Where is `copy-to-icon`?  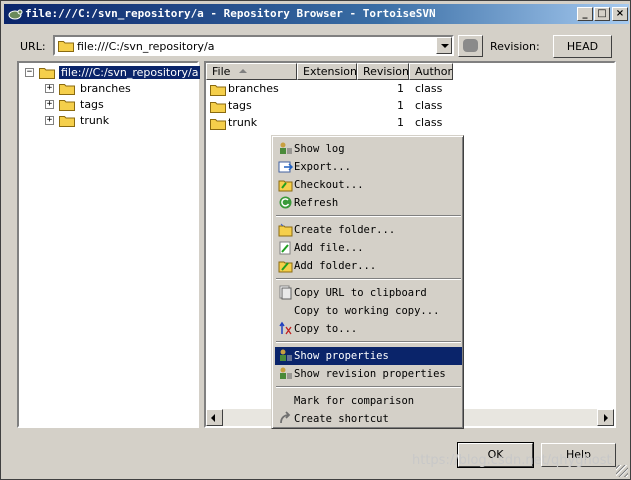 copy-to-icon is located at coordinates (285, 328).